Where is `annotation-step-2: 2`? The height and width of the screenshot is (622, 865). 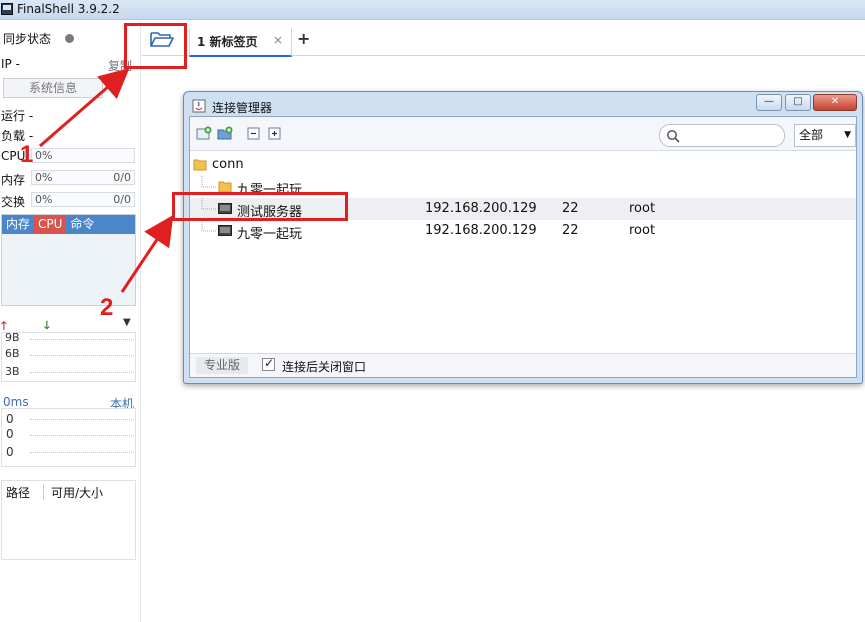 annotation-step-2: 2 is located at coordinates (107, 307).